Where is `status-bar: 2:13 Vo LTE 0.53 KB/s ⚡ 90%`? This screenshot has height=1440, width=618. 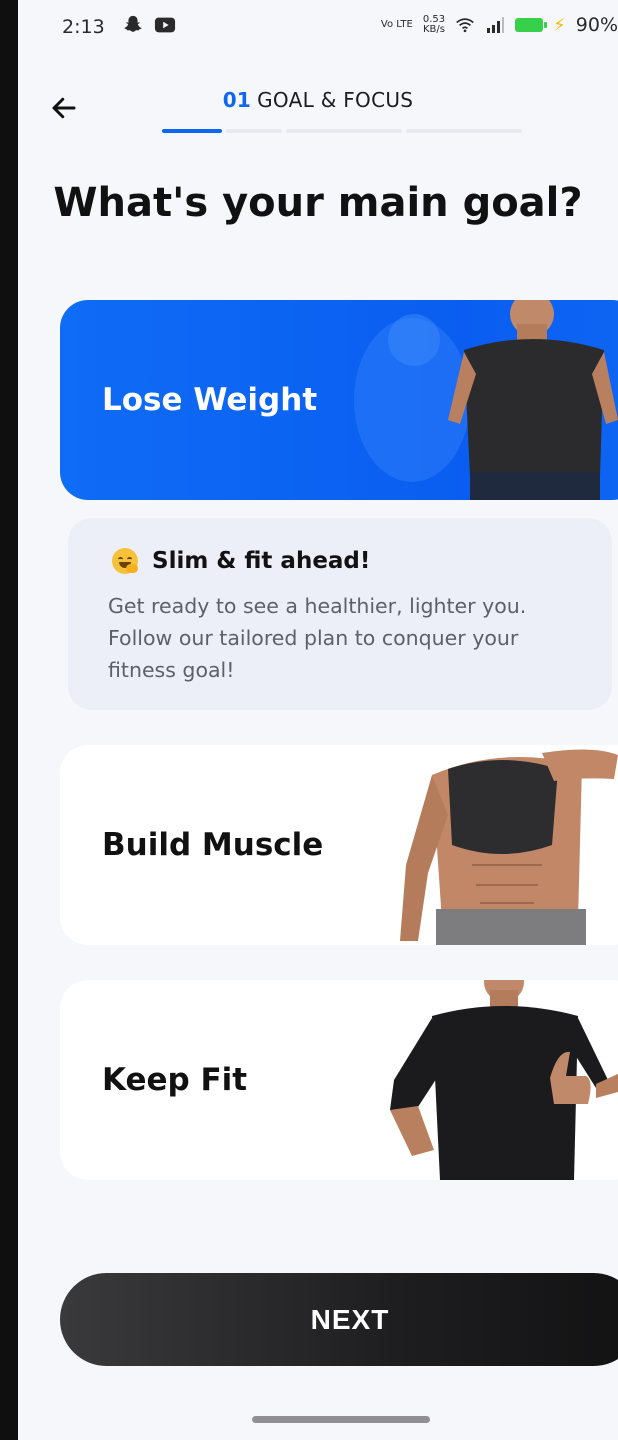 status-bar: 2:13 Vo LTE 0.53 KB/s ⚡ 90% is located at coordinates (318, 28).